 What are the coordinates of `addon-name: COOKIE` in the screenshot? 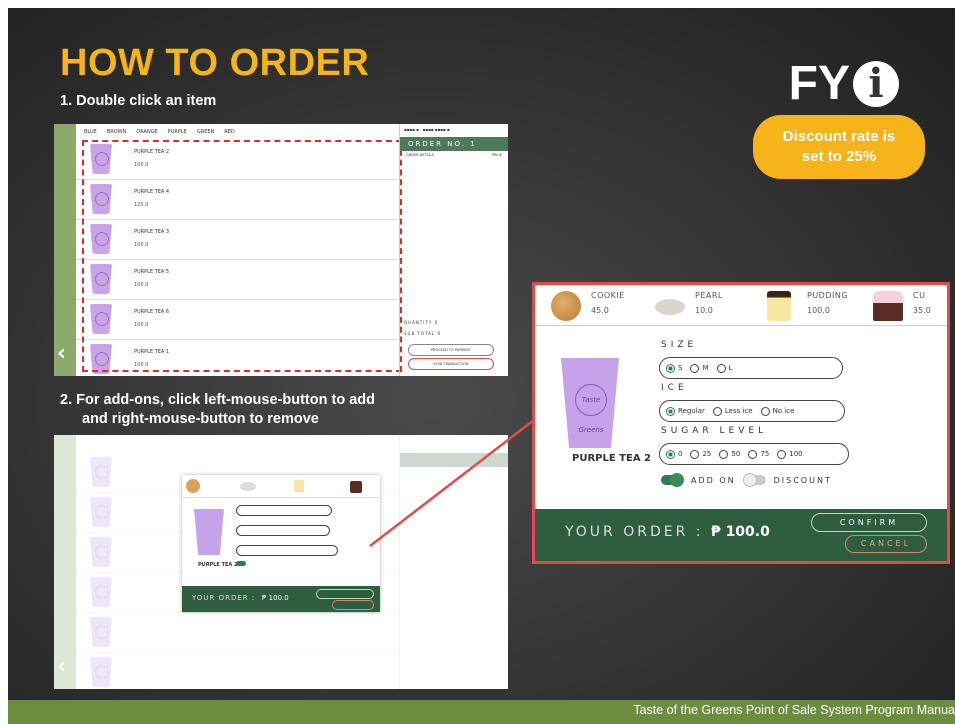 It's located at (608, 295).